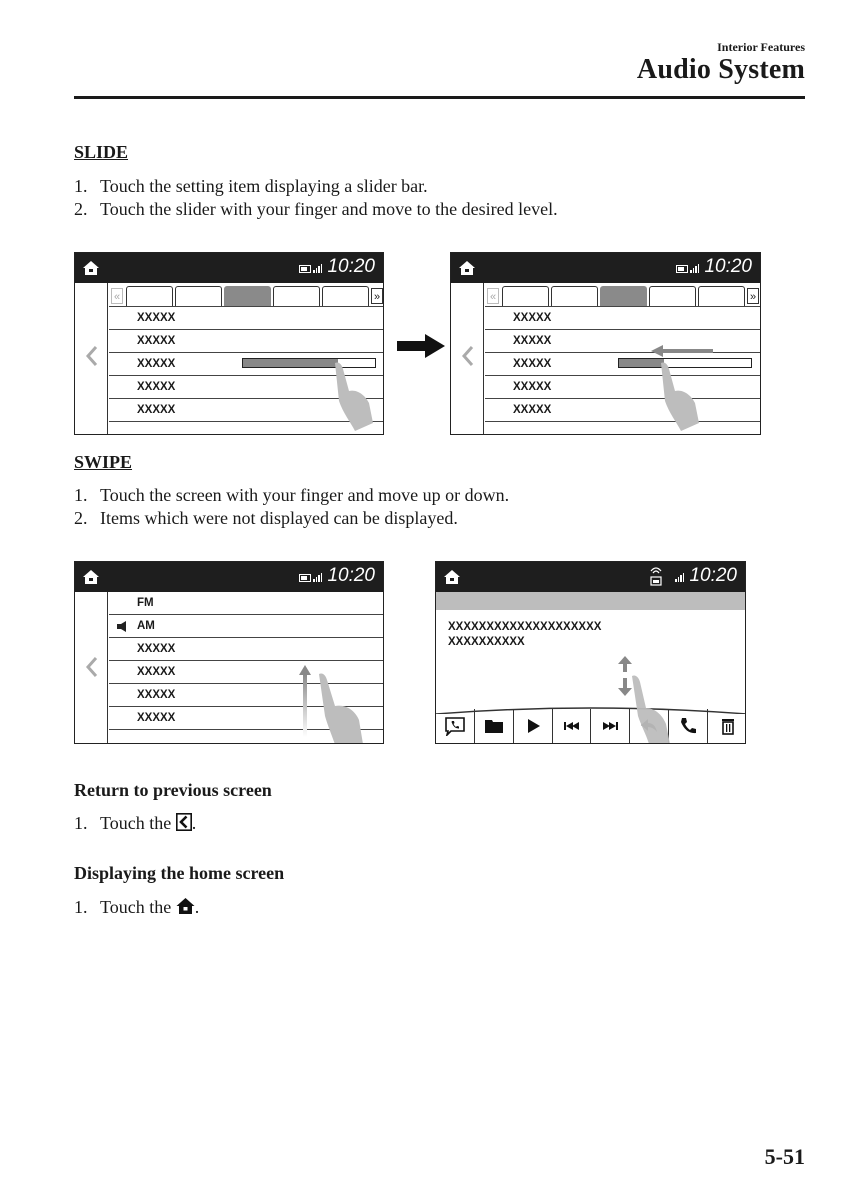  Describe the element at coordinates (246, 603) in the screenshot. I see `list-item-fm: FM` at that location.